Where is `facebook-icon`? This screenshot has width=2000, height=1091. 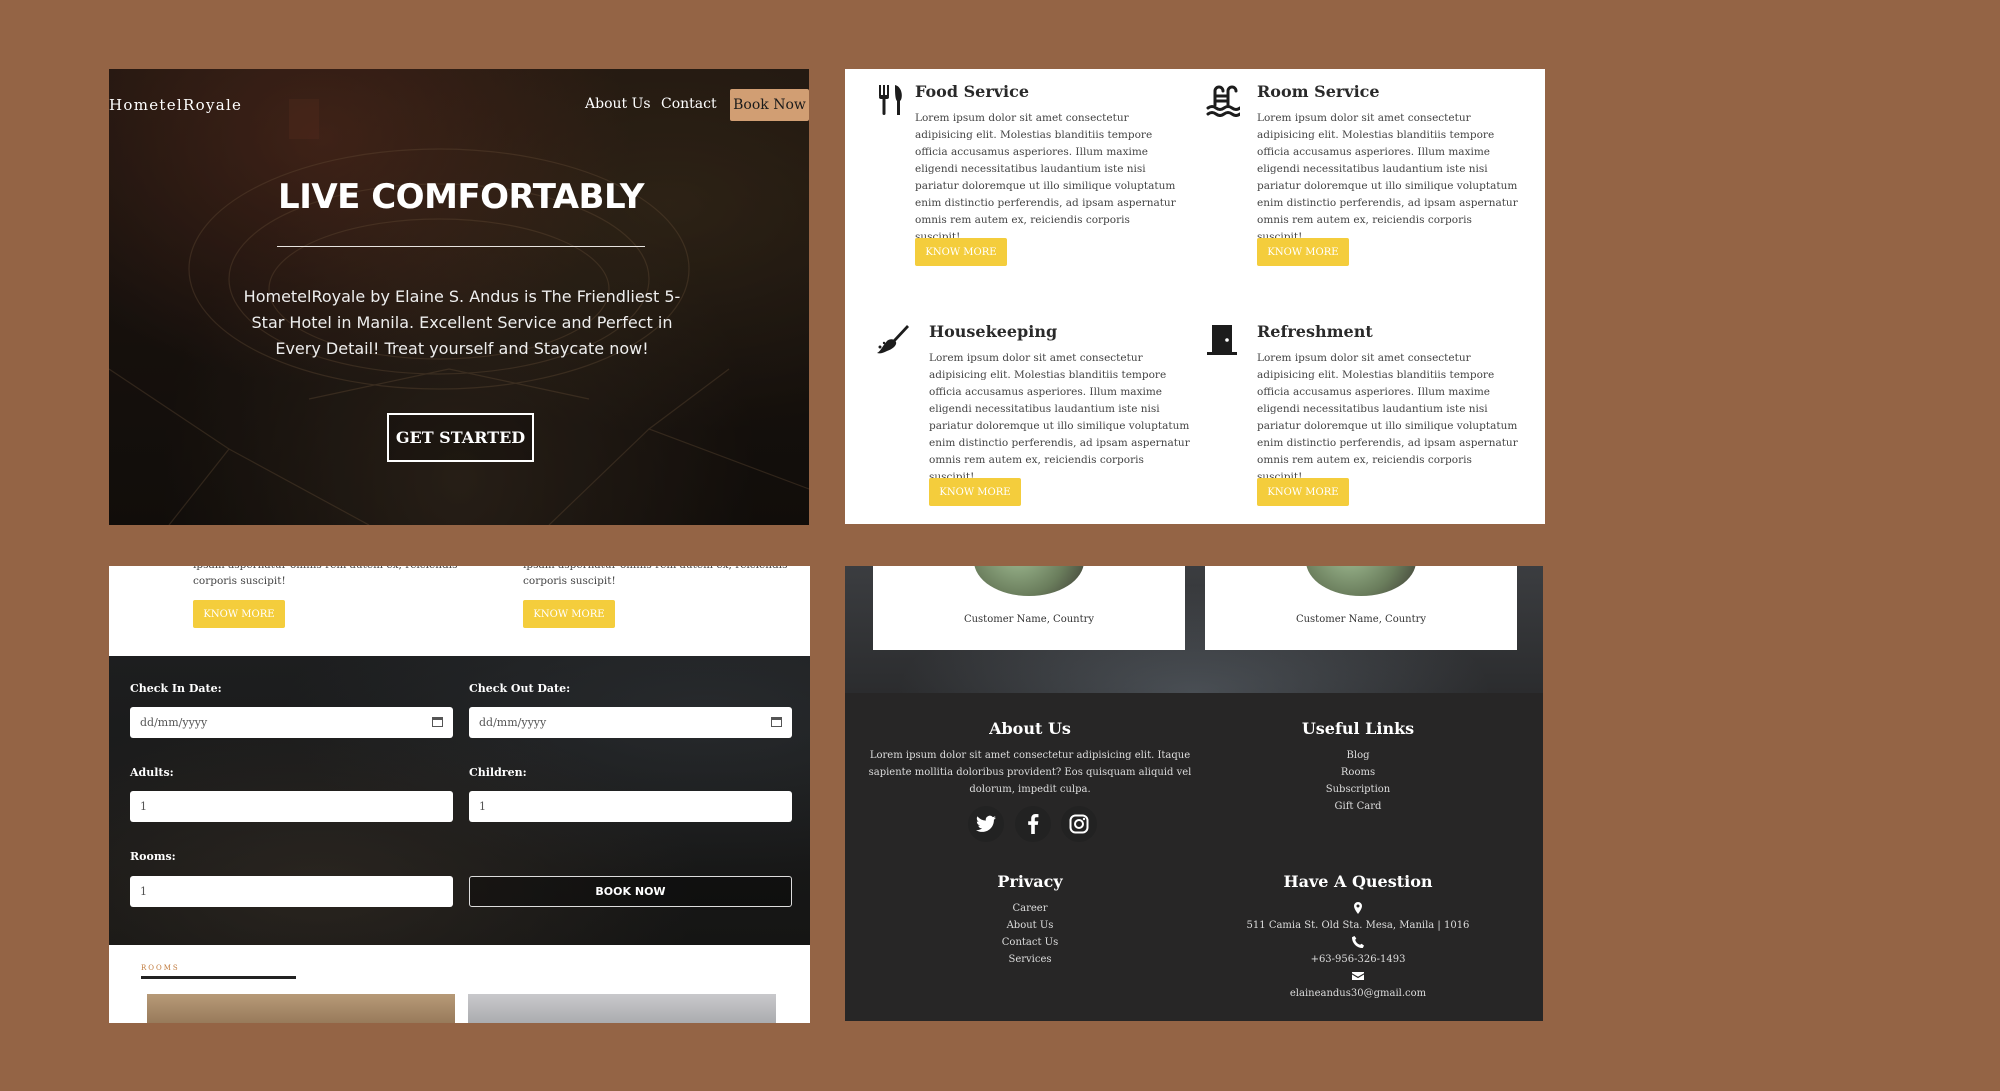 facebook-icon is located at coordinates (1033, 824).